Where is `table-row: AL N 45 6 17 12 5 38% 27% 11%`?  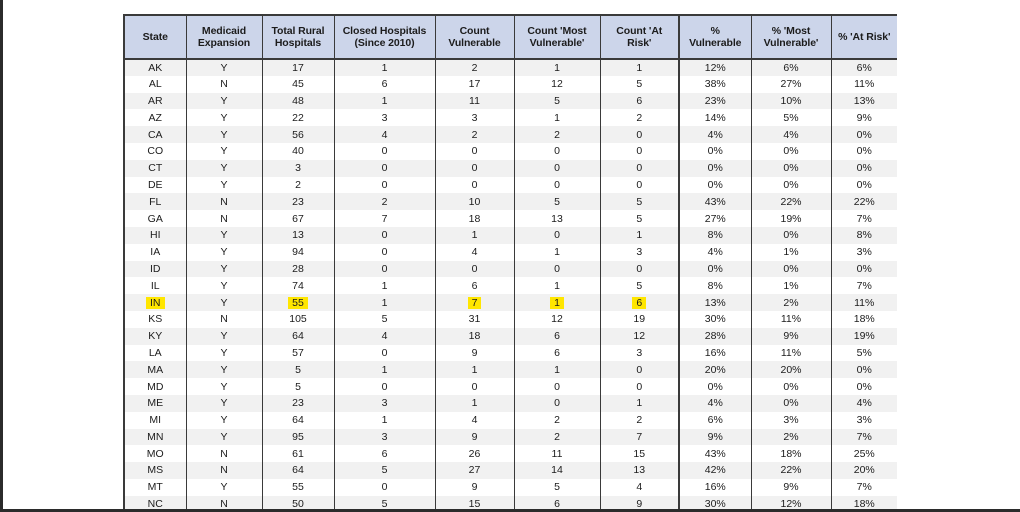 table-row: AL N 45 6 17 12 5 38% 27% 11% is located at coordinates (510, 84).